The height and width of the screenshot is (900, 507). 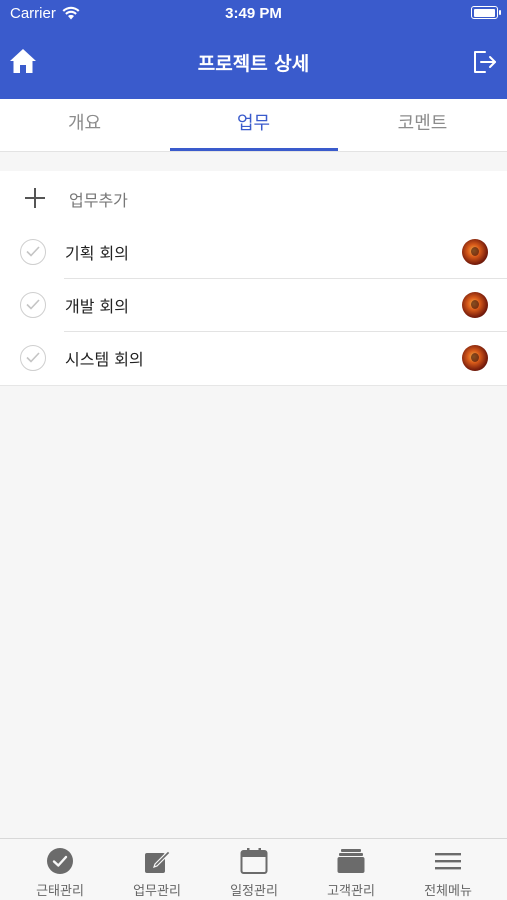 I want to click on top-bar: Carrier 3:49 PM 프로젝트 상세, so click(x=253, y=49).